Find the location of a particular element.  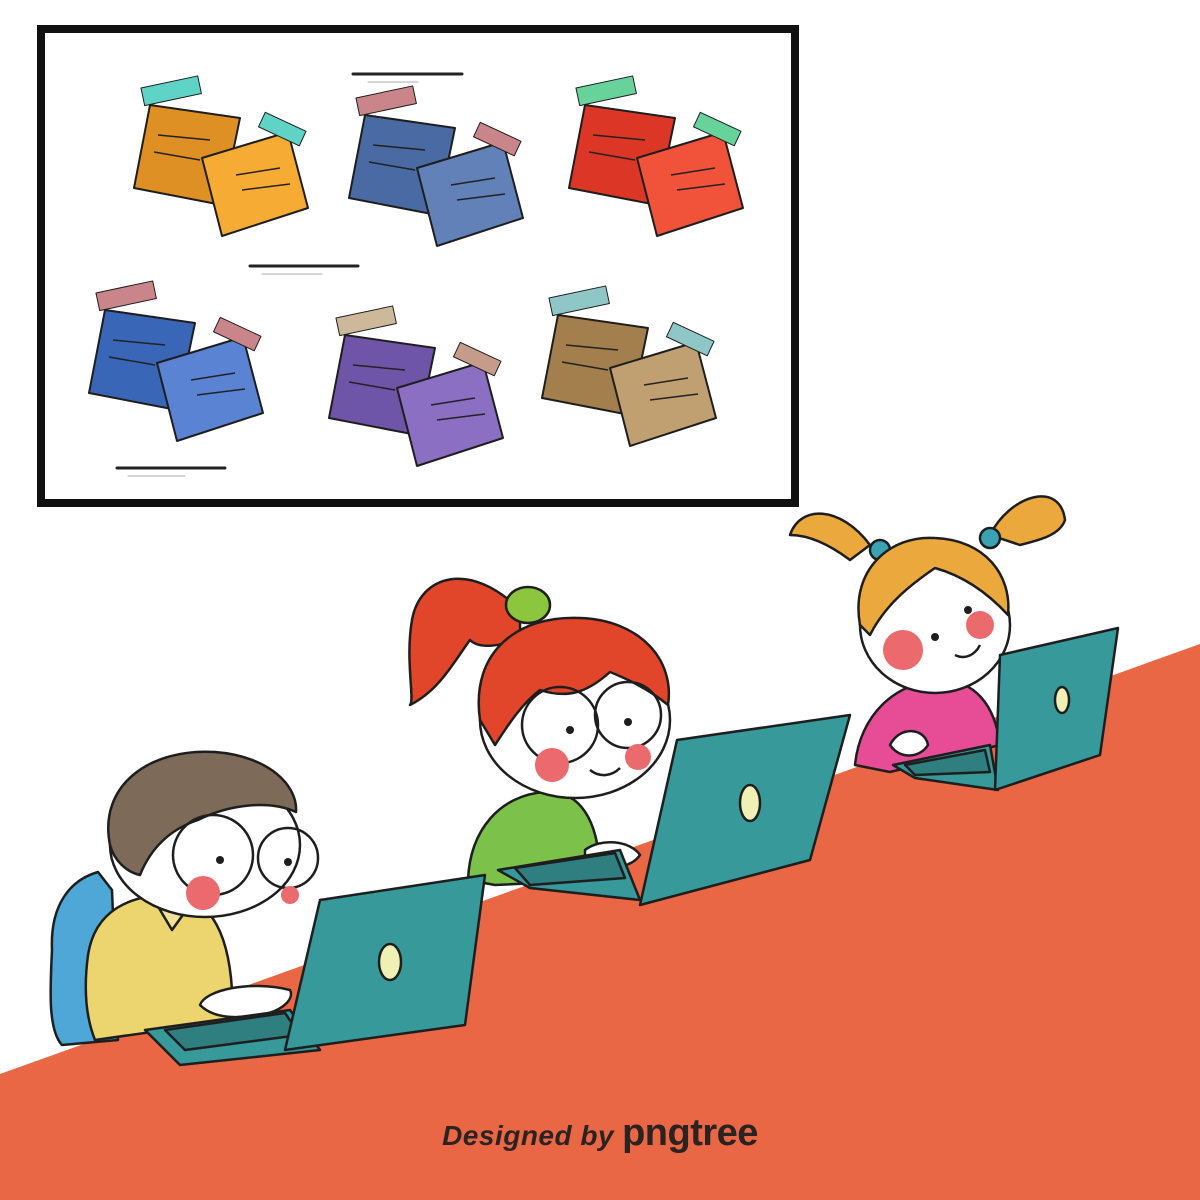

pigtail-right is located at coordinates (1027, 521).